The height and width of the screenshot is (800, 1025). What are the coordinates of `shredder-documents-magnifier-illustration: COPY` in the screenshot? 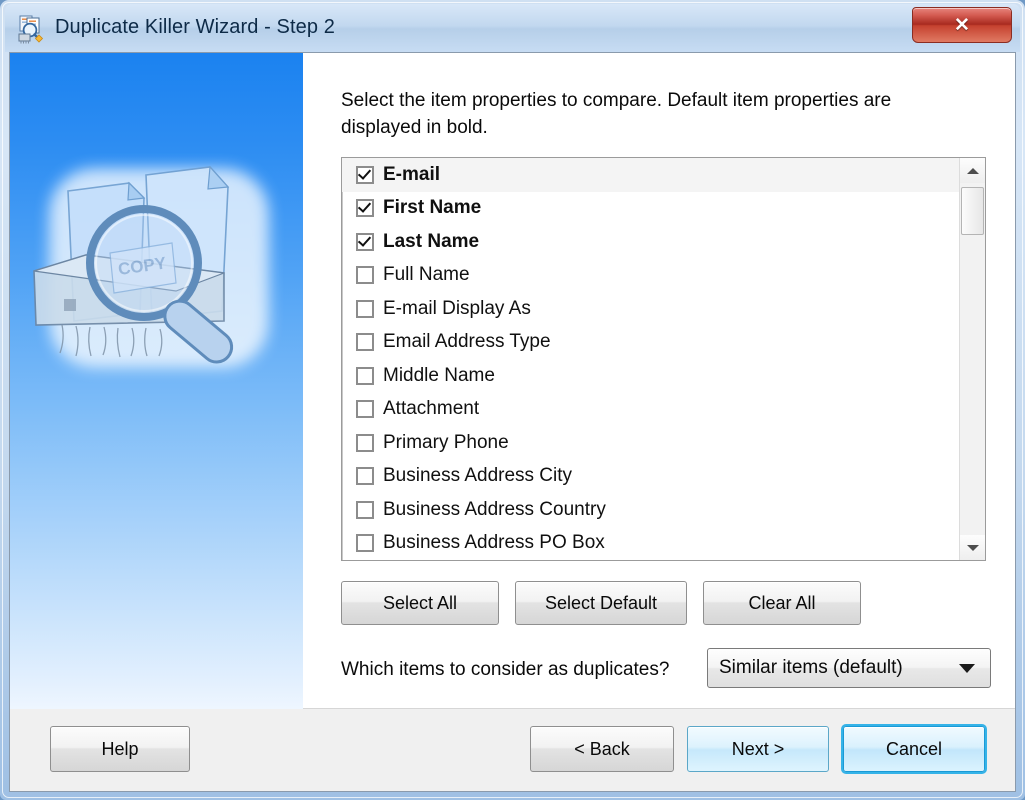 It's located at (159, 273).